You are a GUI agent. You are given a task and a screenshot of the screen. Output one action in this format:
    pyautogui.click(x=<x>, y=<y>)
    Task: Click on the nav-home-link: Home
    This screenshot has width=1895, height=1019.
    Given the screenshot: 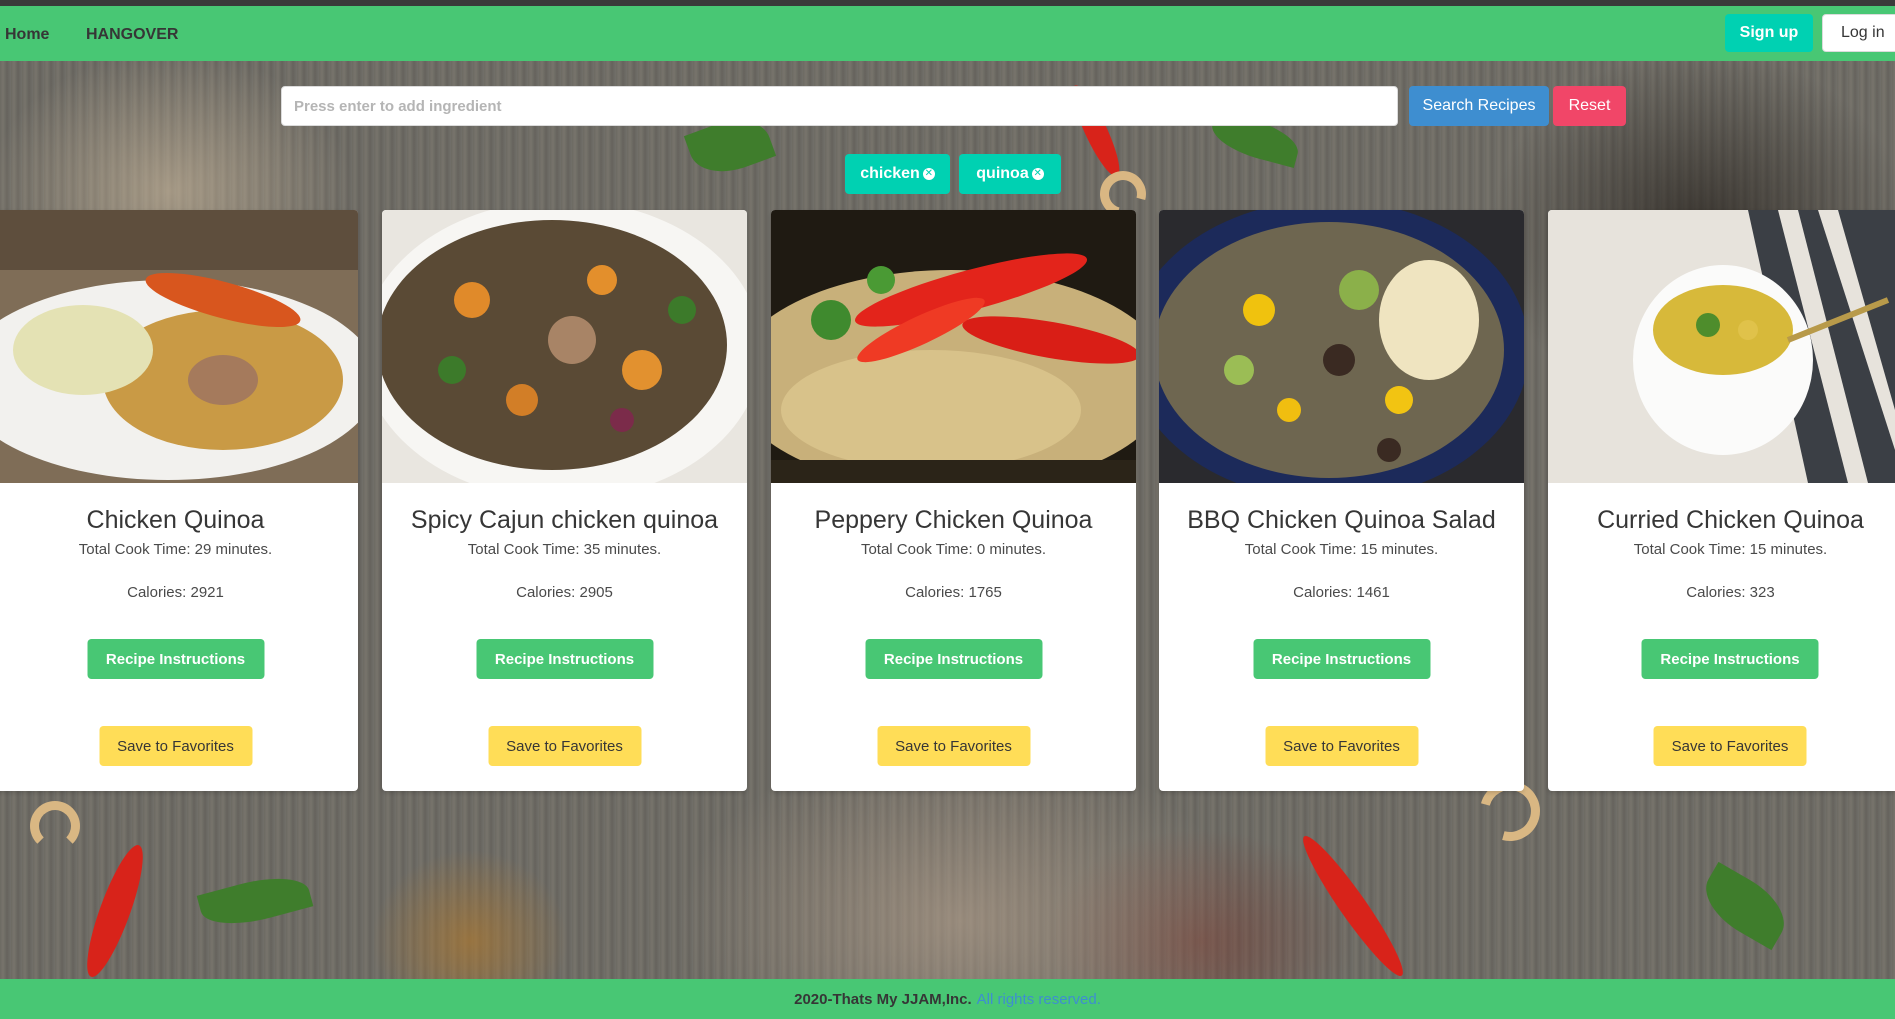 What is the action you would take?
    pyautogui.click(x=27, y=35)
    